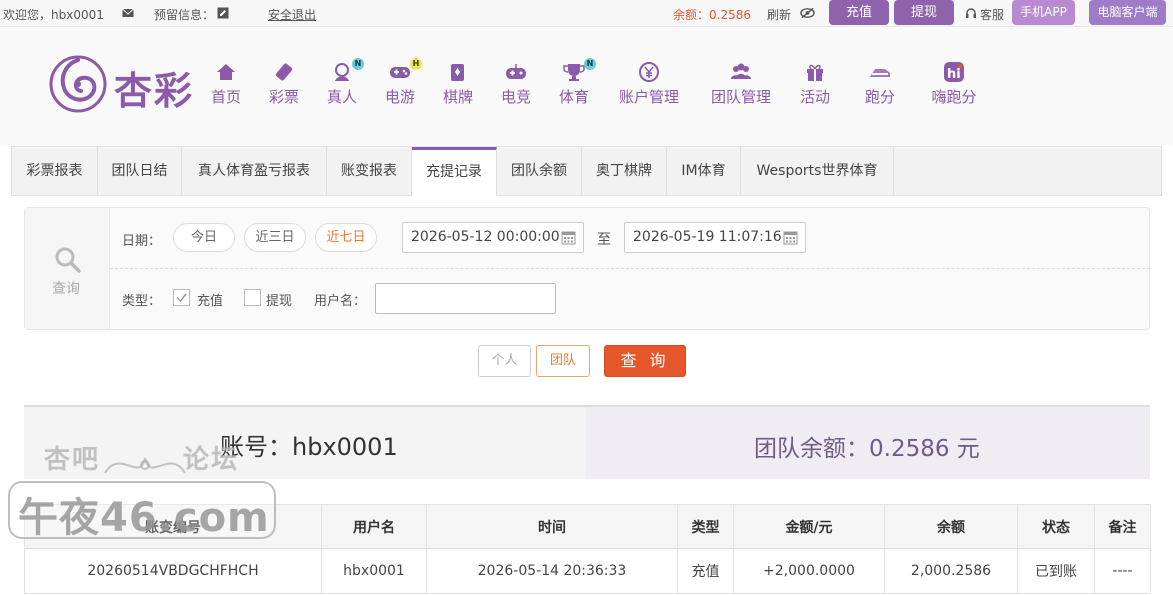  Describe the element at coordinates (454, 171) in the screenshot. I see `tab-deposit-withdraw-records: 充提记录` at that location.